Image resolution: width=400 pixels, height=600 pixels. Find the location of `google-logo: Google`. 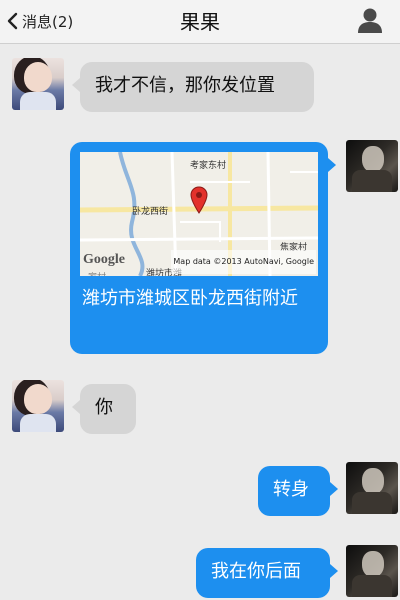

google-logo: Google is located at coordinates (104, 259).